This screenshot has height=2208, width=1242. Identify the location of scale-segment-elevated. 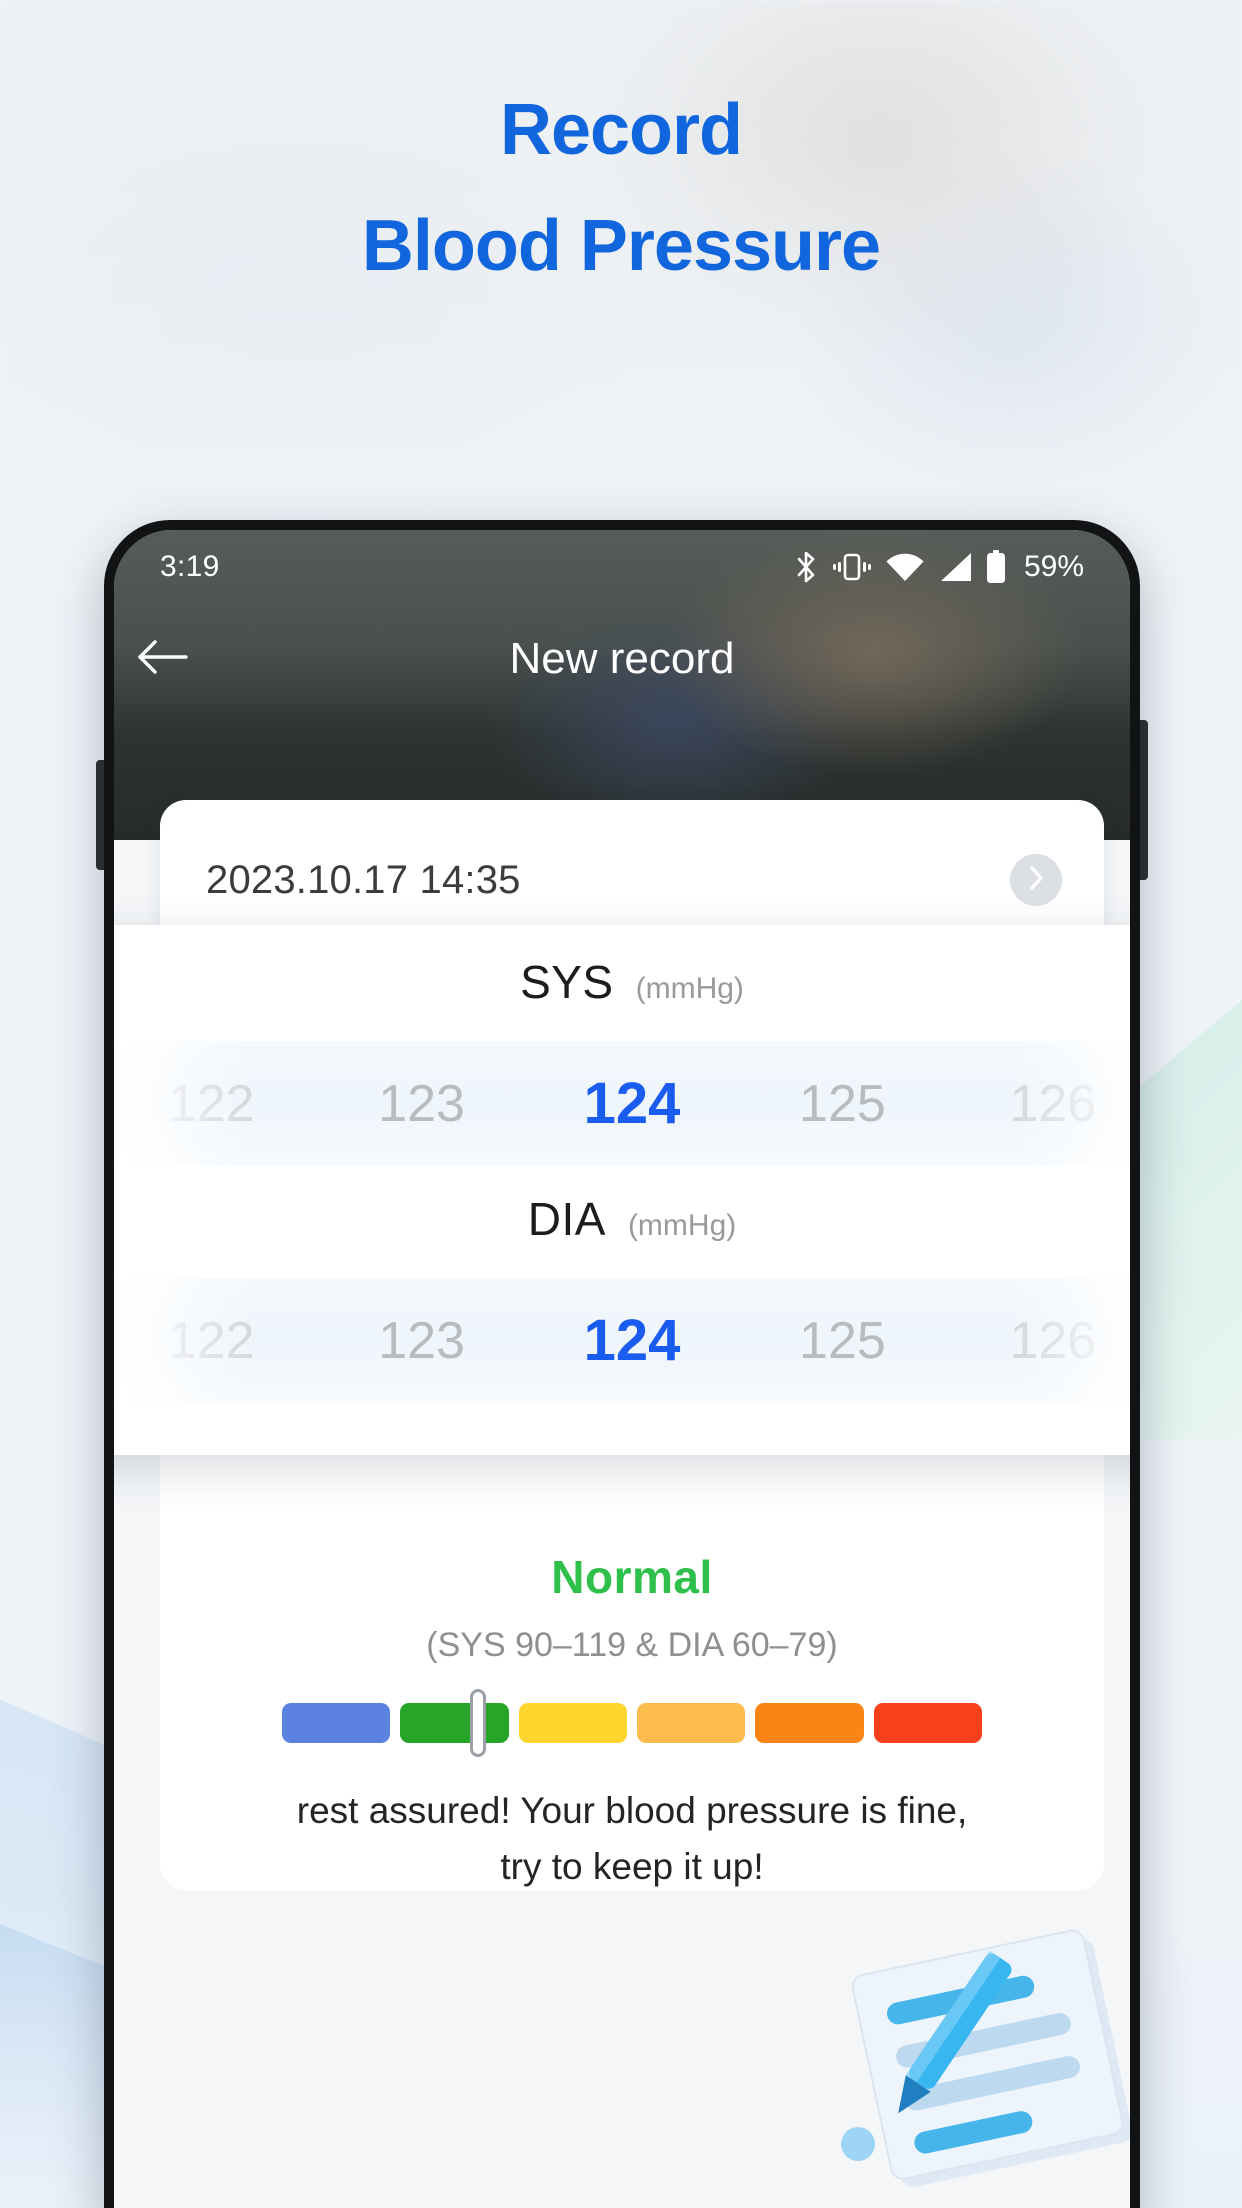
(572, 1723).